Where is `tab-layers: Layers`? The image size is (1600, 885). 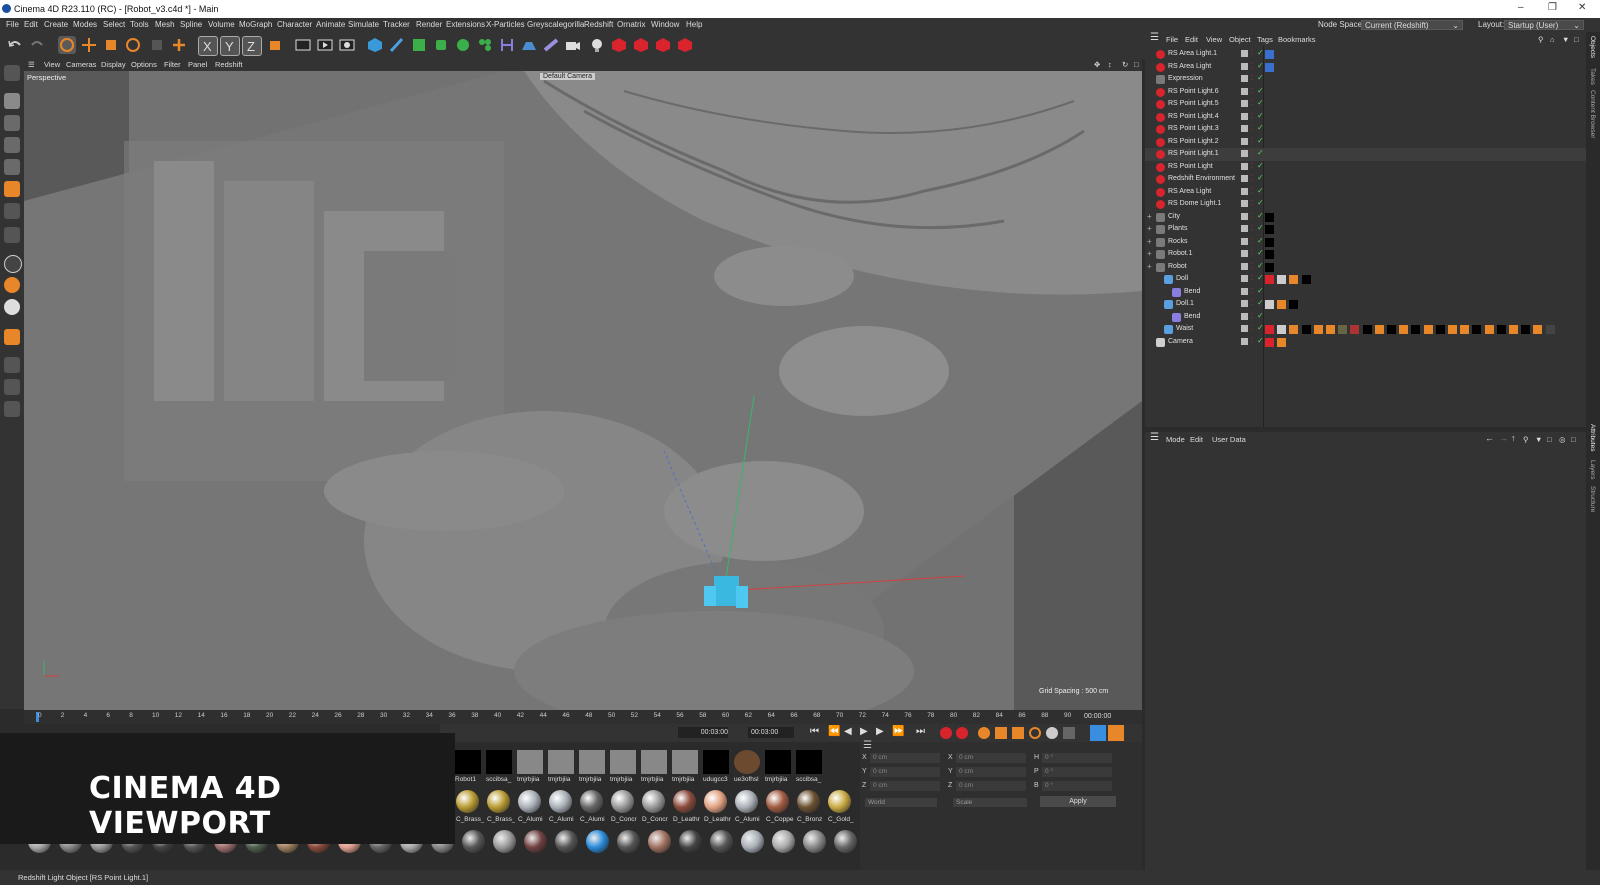 tab-layers: Layers is located at coordinates (1592, 470).